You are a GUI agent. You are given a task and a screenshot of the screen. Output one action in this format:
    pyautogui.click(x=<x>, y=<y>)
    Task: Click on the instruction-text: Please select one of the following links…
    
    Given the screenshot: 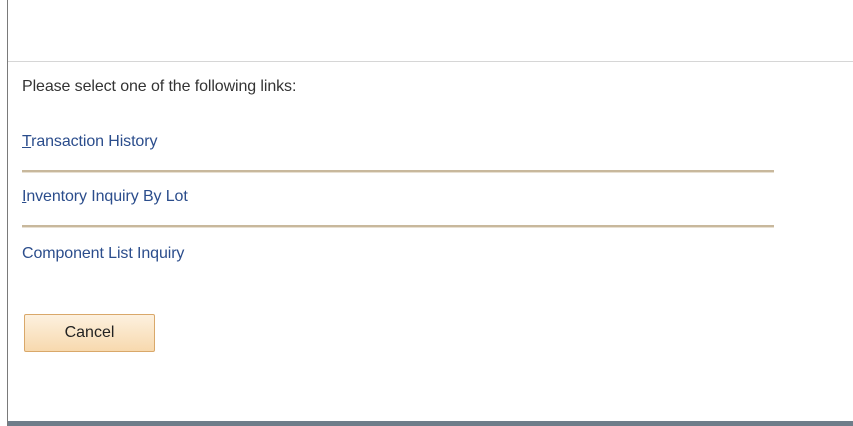 What is the action you would take?
    pyautogui.click(x=159, y=86)
    